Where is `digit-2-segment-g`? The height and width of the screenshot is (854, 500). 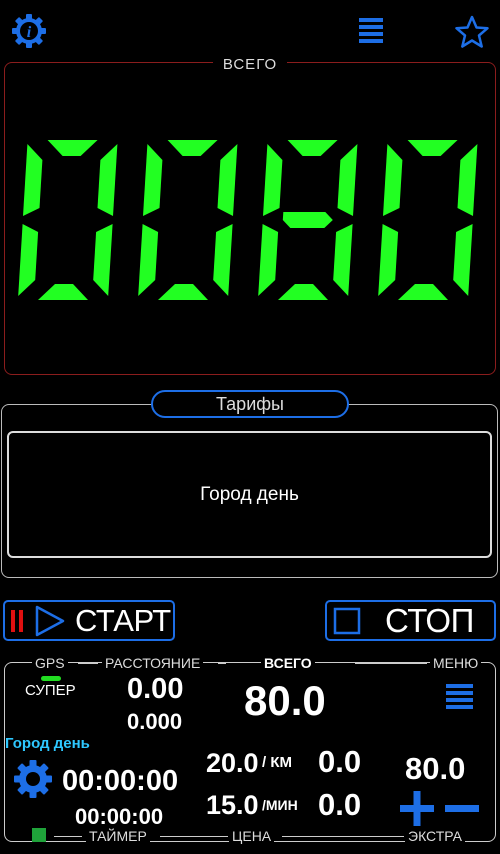 digit-2-segment-g is located at coordinates (307, 220).